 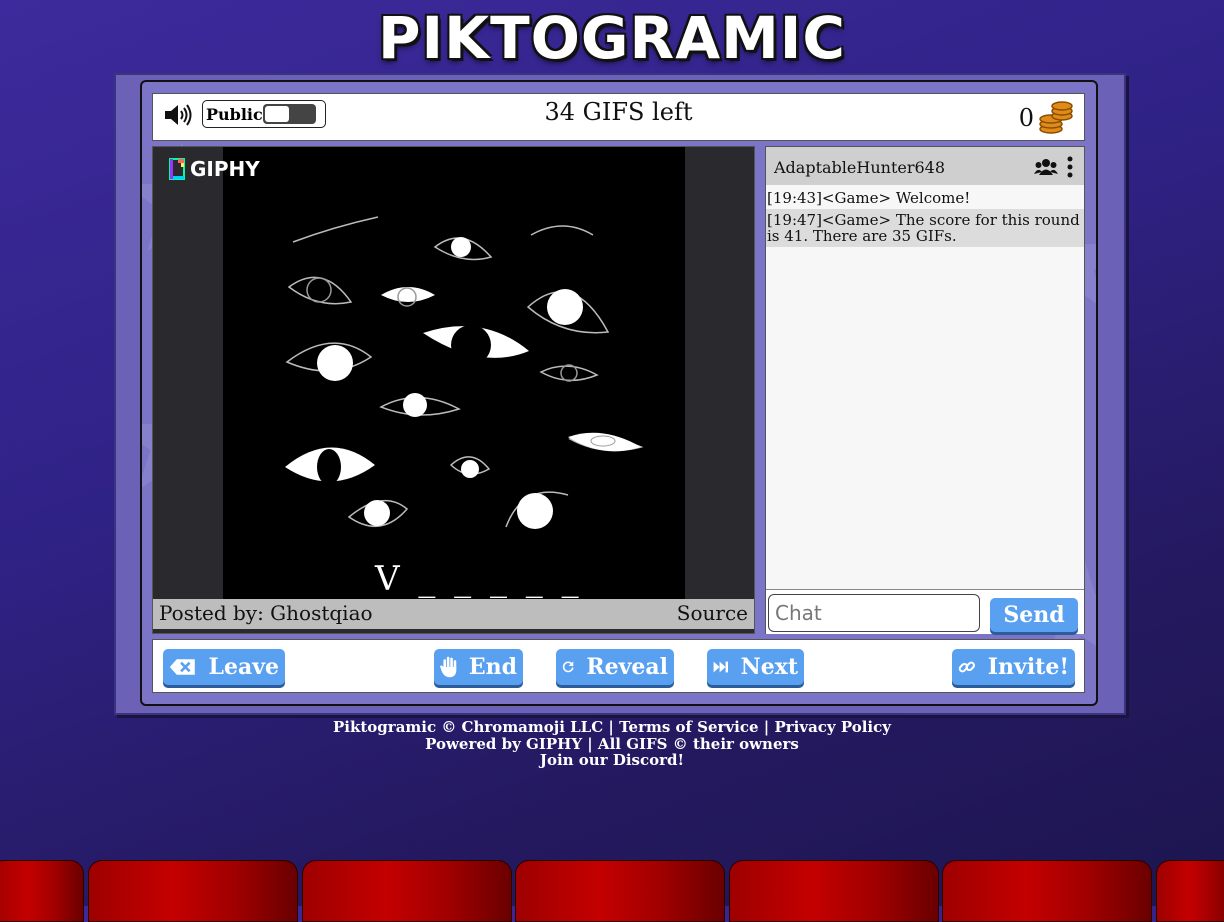 I want to click on redo-icon, so click(x=568, y=667).